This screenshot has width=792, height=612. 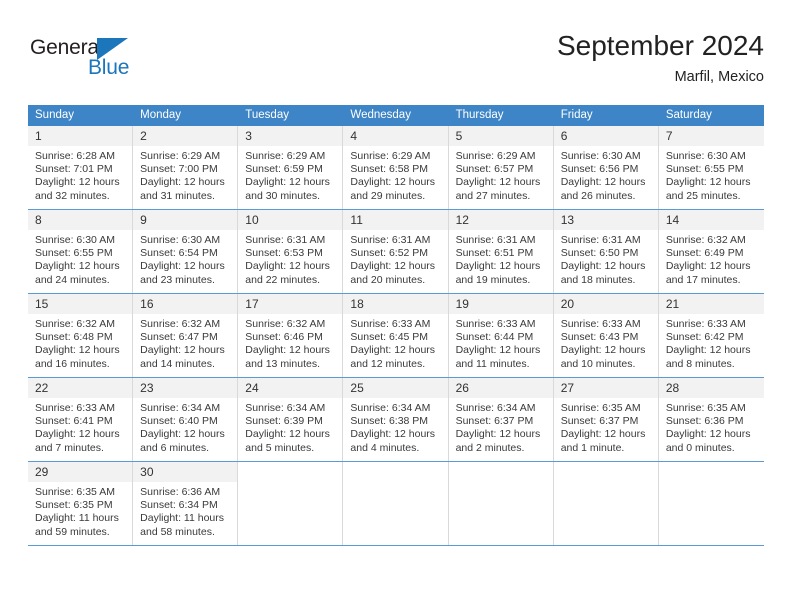 What do you see at coordinates (290, 136) in the screenshot?
I see `day-number: 3` at bounding box center [290, 136].